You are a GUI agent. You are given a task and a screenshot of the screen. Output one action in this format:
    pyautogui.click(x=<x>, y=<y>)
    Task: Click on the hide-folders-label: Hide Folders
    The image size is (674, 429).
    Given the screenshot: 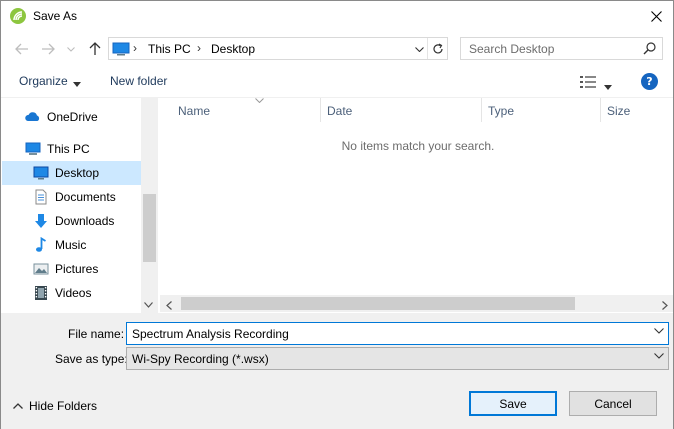 What is the action you would take?
    pyautogui.click(x=63, y=406)
    